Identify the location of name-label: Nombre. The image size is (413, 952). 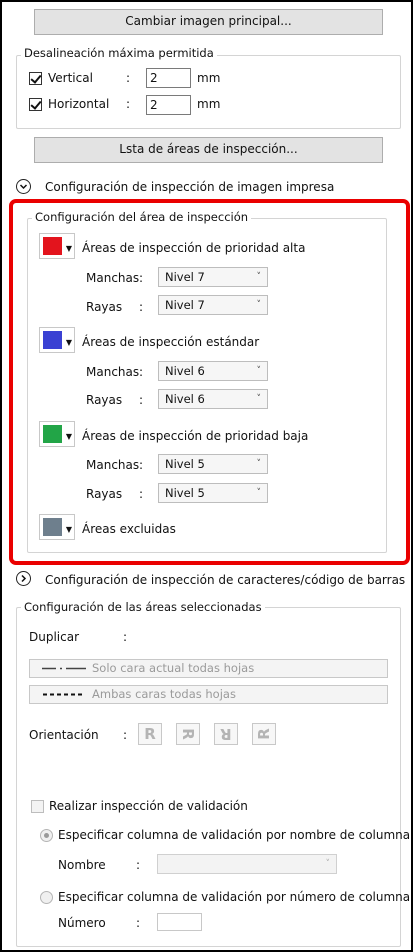
(82, 865).